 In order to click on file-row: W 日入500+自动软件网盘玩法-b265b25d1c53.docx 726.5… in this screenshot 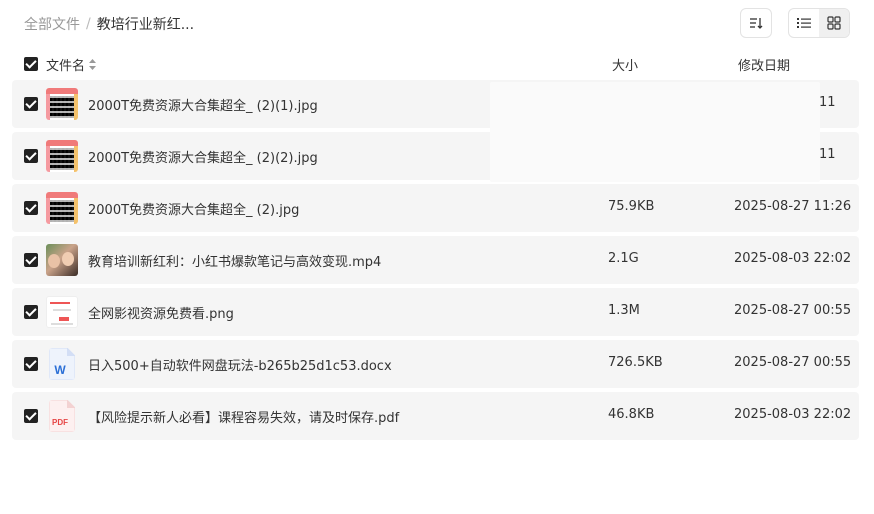, I will do `click(435, 364)`.